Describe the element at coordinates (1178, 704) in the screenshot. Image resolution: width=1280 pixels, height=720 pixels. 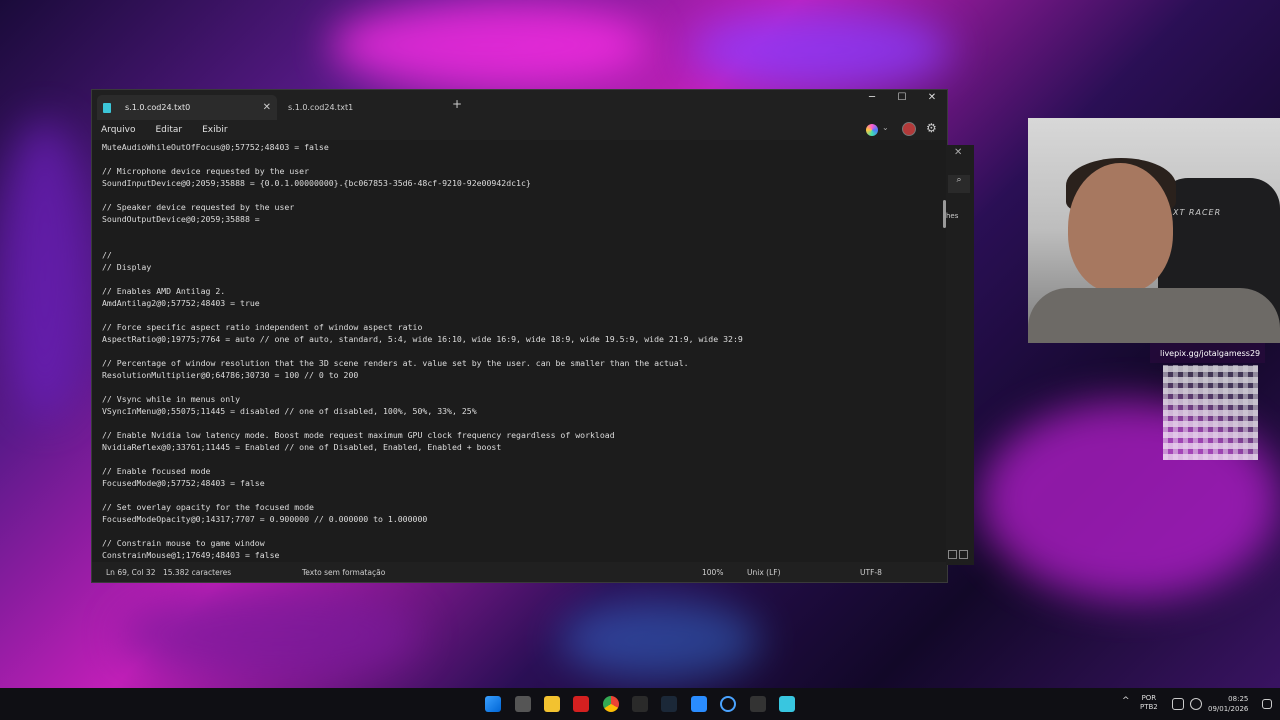
I see `network-icon` at that location.